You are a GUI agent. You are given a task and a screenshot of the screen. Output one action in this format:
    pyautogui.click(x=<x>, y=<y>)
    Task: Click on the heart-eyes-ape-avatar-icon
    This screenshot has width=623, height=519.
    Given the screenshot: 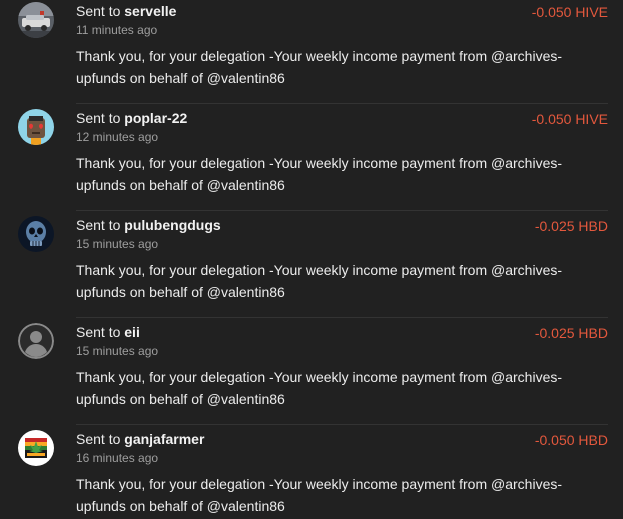 What is the action you would take?
    pyautogui.click(x=36, y=127)
    